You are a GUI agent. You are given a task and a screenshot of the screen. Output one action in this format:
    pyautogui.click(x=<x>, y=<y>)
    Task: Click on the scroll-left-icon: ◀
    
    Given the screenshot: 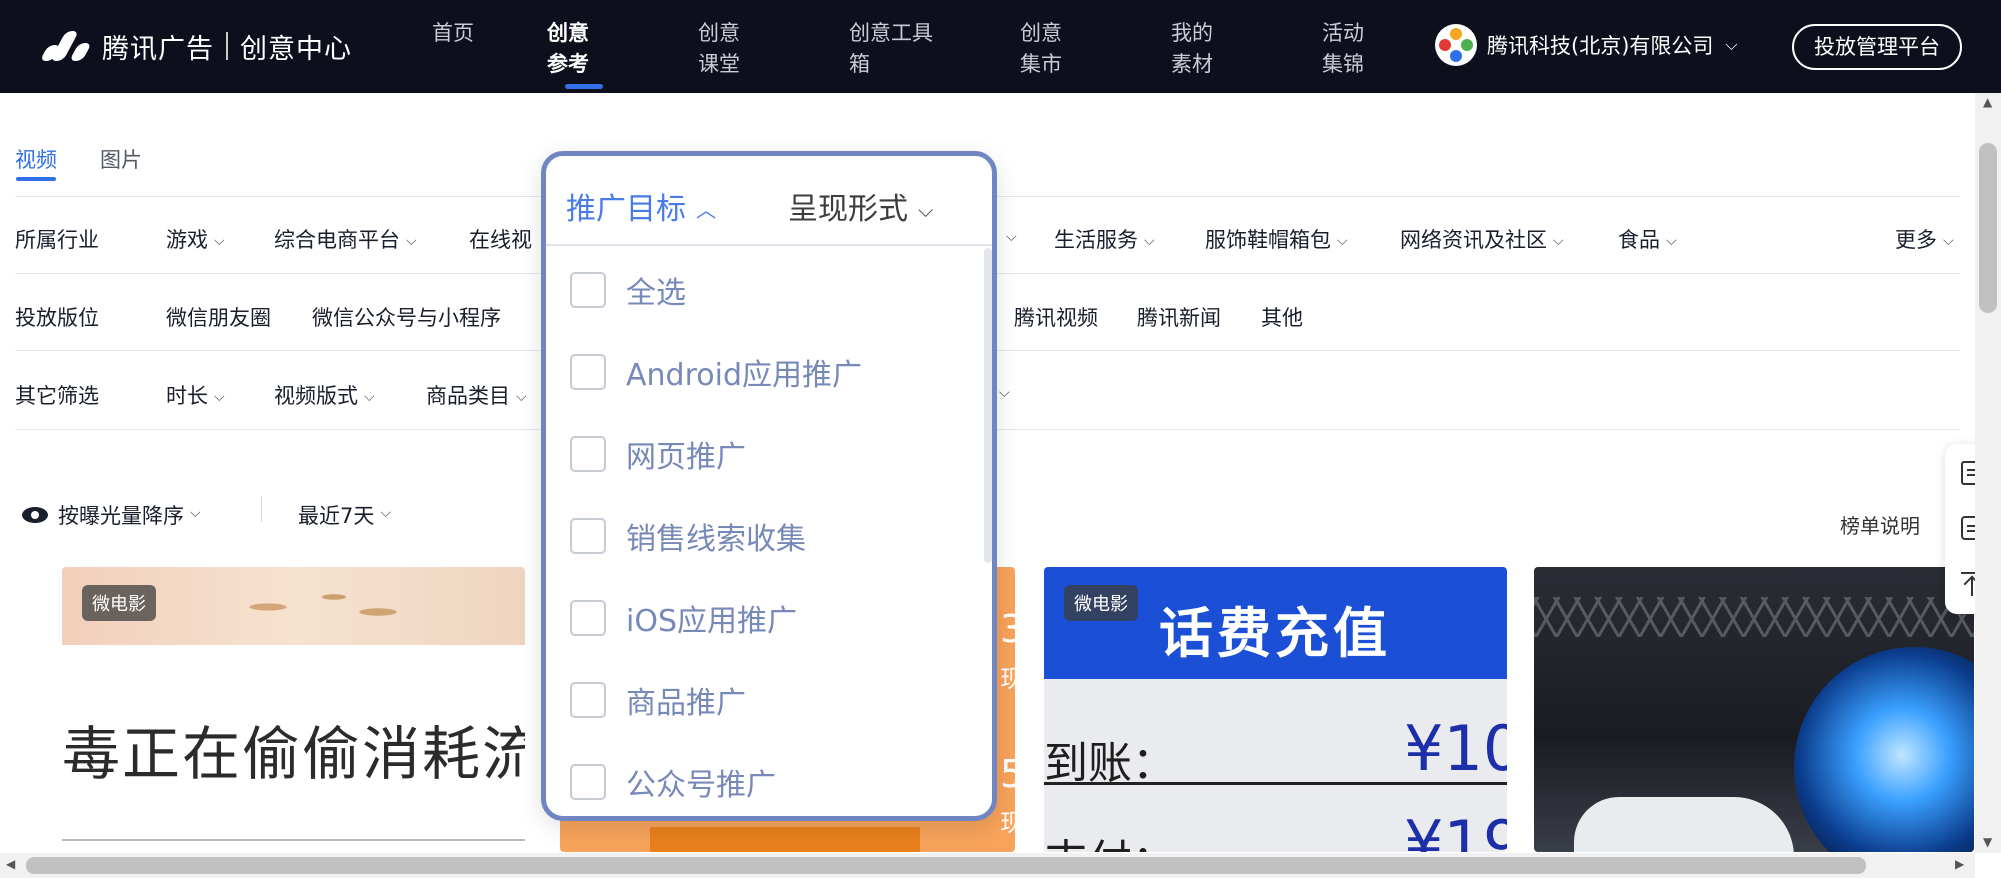 What is the action you would take?
    pyautogui.click(x=10, y=864)
    